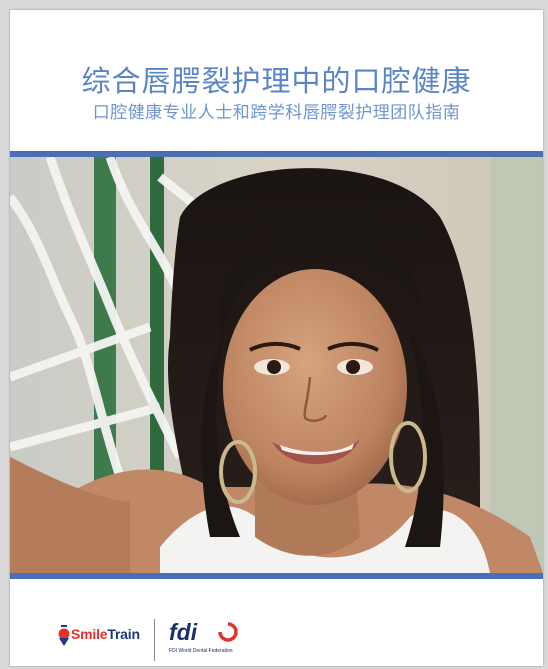 This screenshot has width=548, height=669. Describe the element at coordinates (228, 632) in the screenshot. I see `fdi-swoosh-icon` at that location.